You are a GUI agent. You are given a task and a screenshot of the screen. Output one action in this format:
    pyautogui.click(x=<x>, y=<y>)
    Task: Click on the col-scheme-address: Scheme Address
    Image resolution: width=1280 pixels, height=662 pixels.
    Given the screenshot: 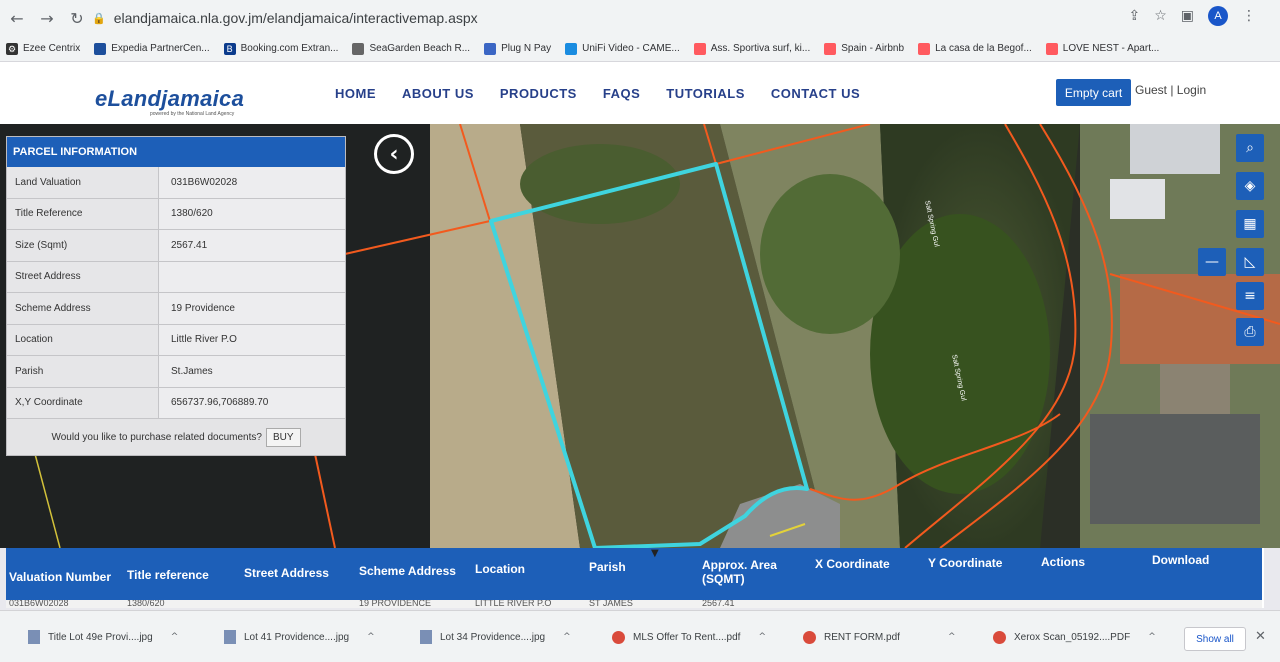 What is the action you would take?
    pyautogui.click(x=407, y=571)
    